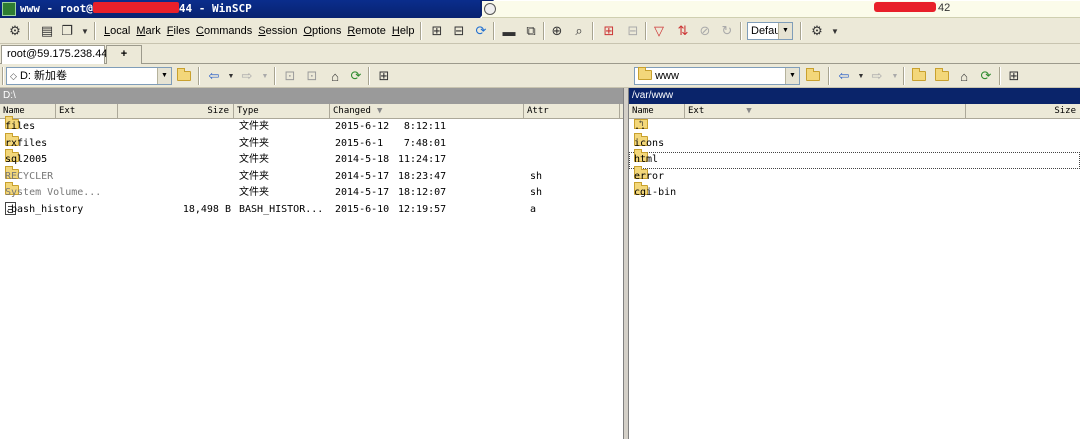  What do you see at coordinates (609, 31) in the screenshot?
I see `add-icon: ⊞` at bounding box center [609, 31].